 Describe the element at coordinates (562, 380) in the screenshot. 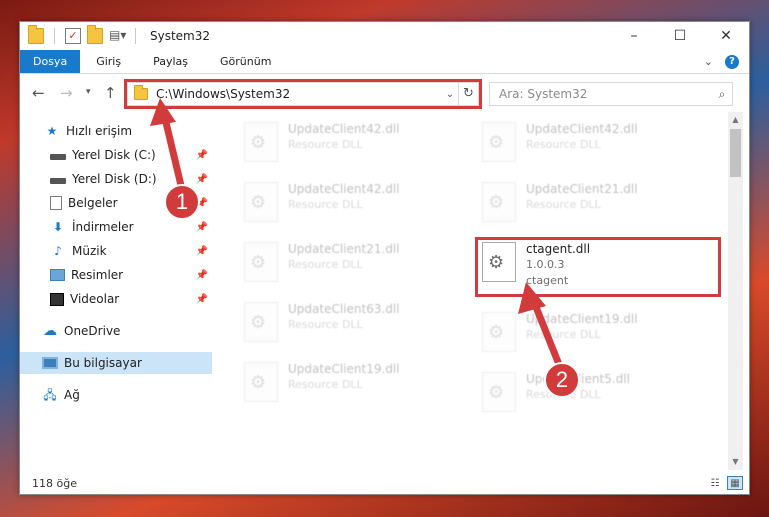

I see `step-badge-2: 2` at that location.